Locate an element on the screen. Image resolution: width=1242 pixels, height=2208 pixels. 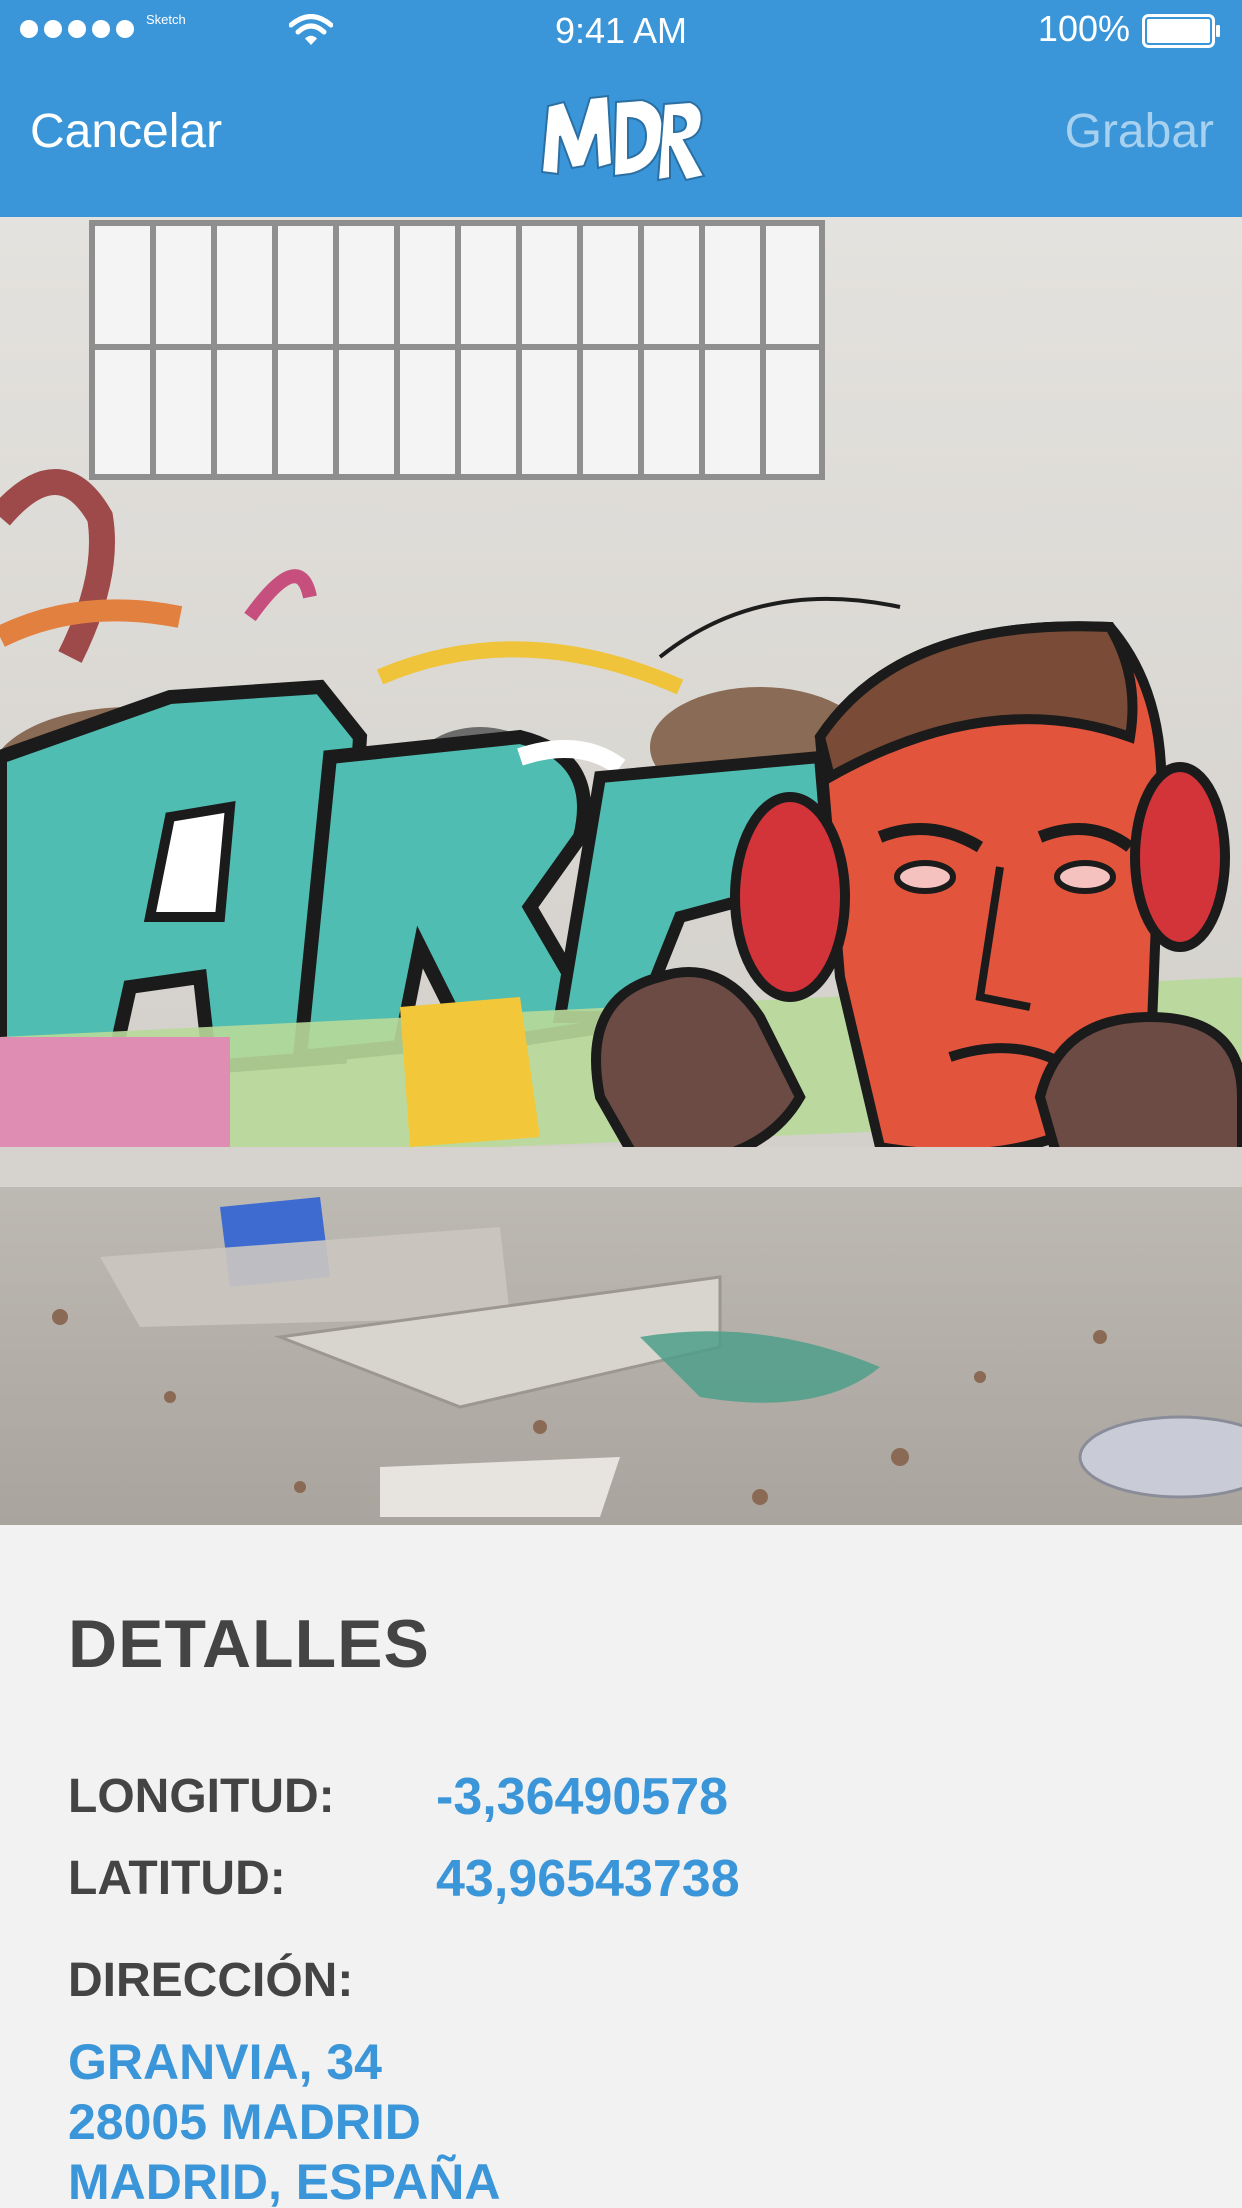
cancel-button: Cancelar is located at coordinates (126, 131).